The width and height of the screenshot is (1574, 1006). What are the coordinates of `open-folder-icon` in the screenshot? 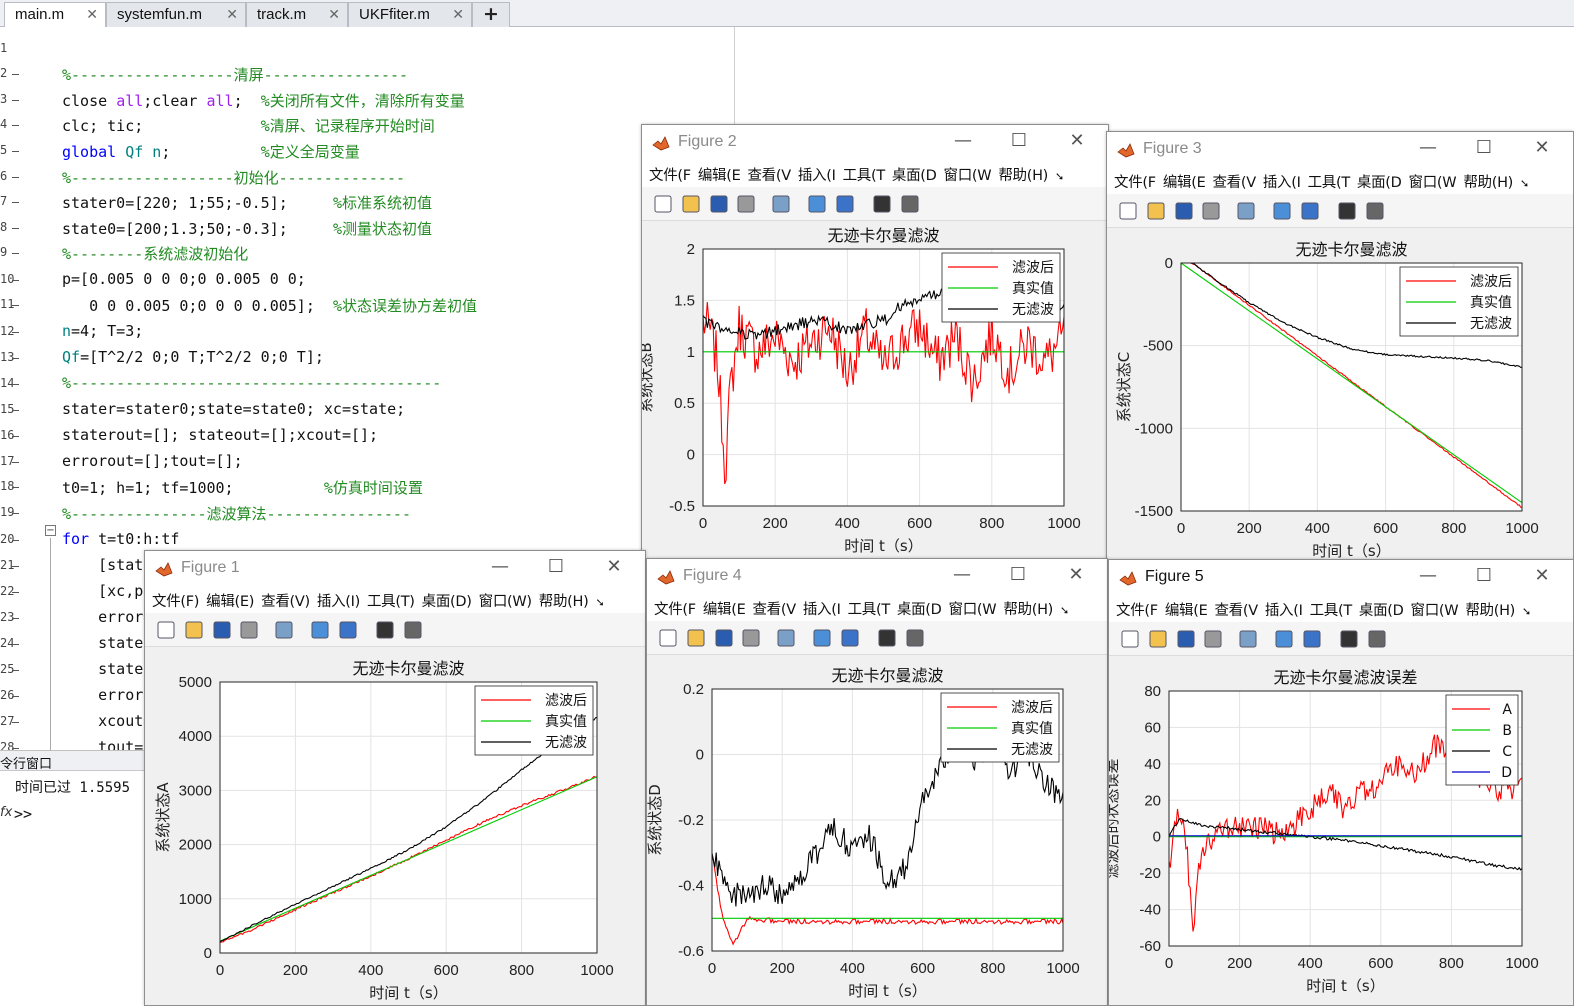 It's located at (1156, 211).